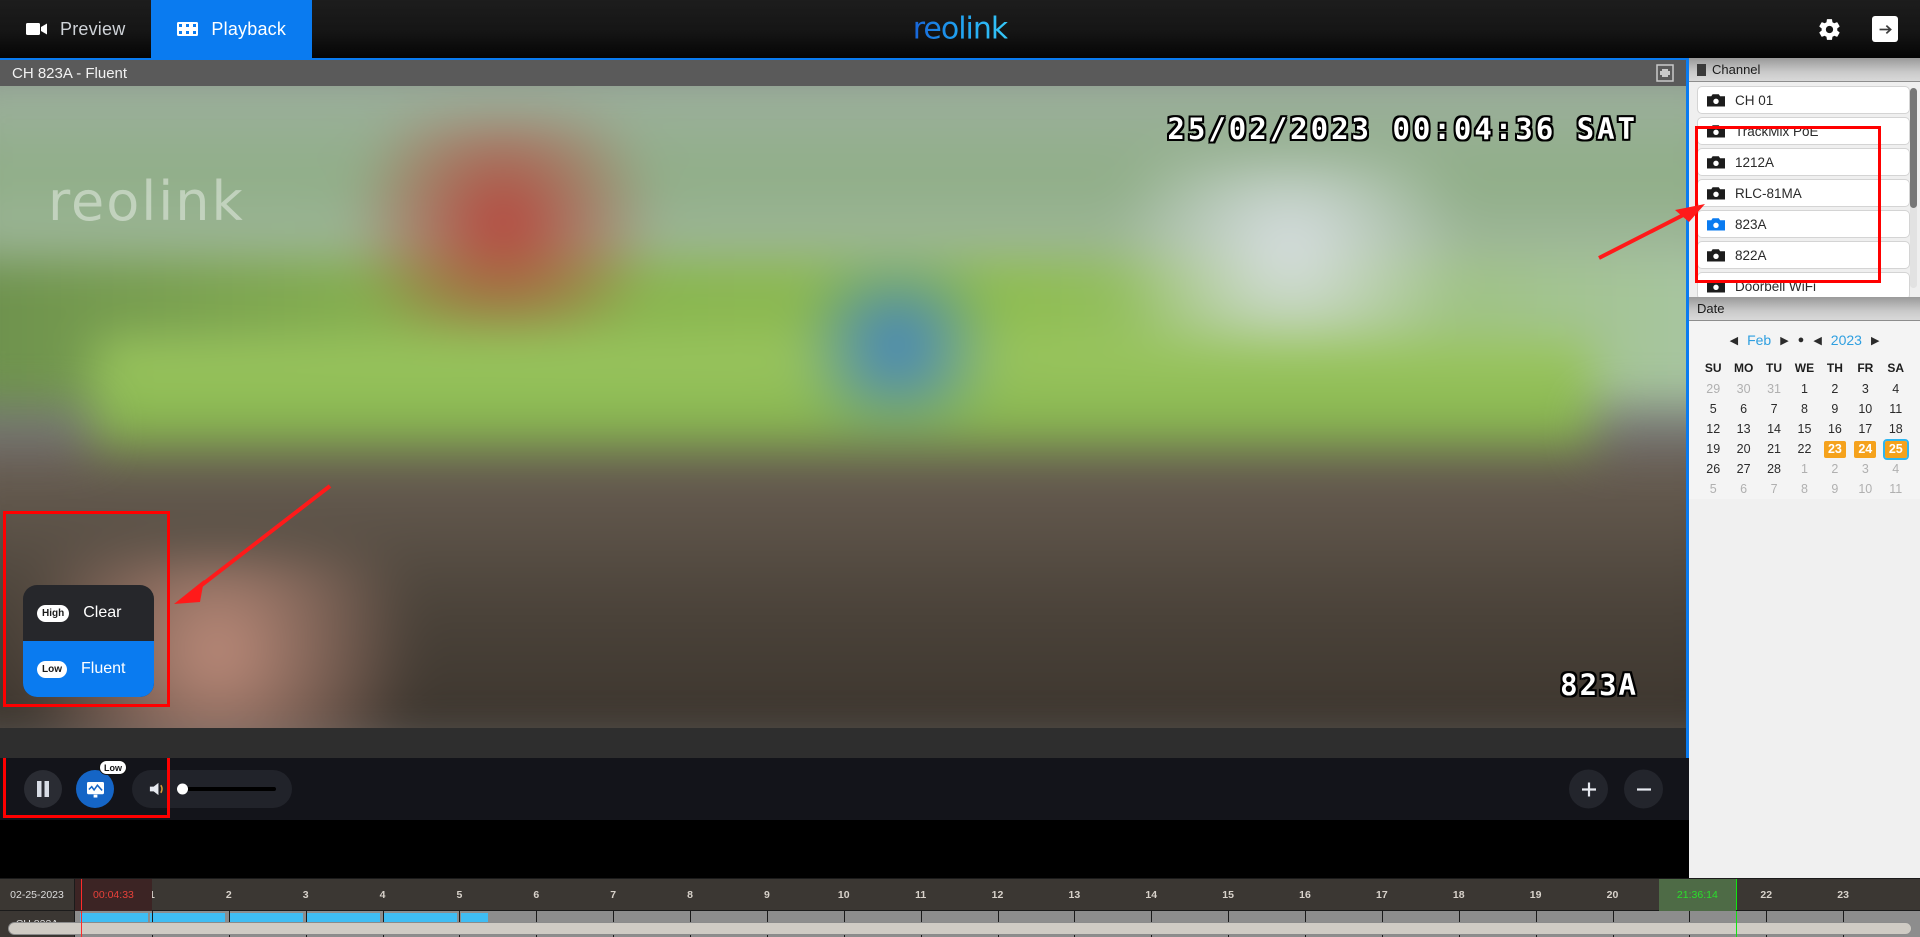 Image resolution: width=1920 pixels, height=937 pixels. I want to click on calendar-day-cell: 6, so click(1743, 489).